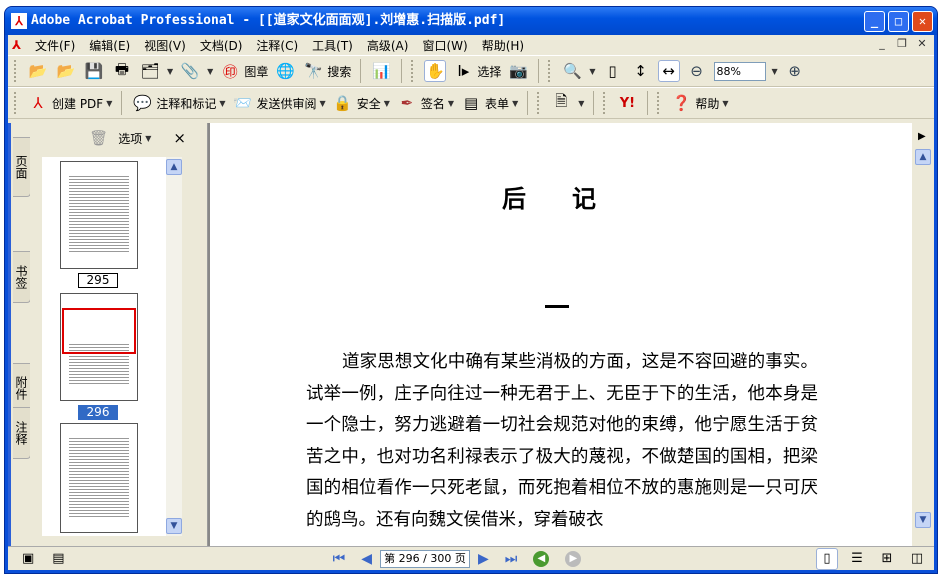 This screenshot has height=578, width=942. I want to click on continuous-icon: ☰, so click(857, 559).